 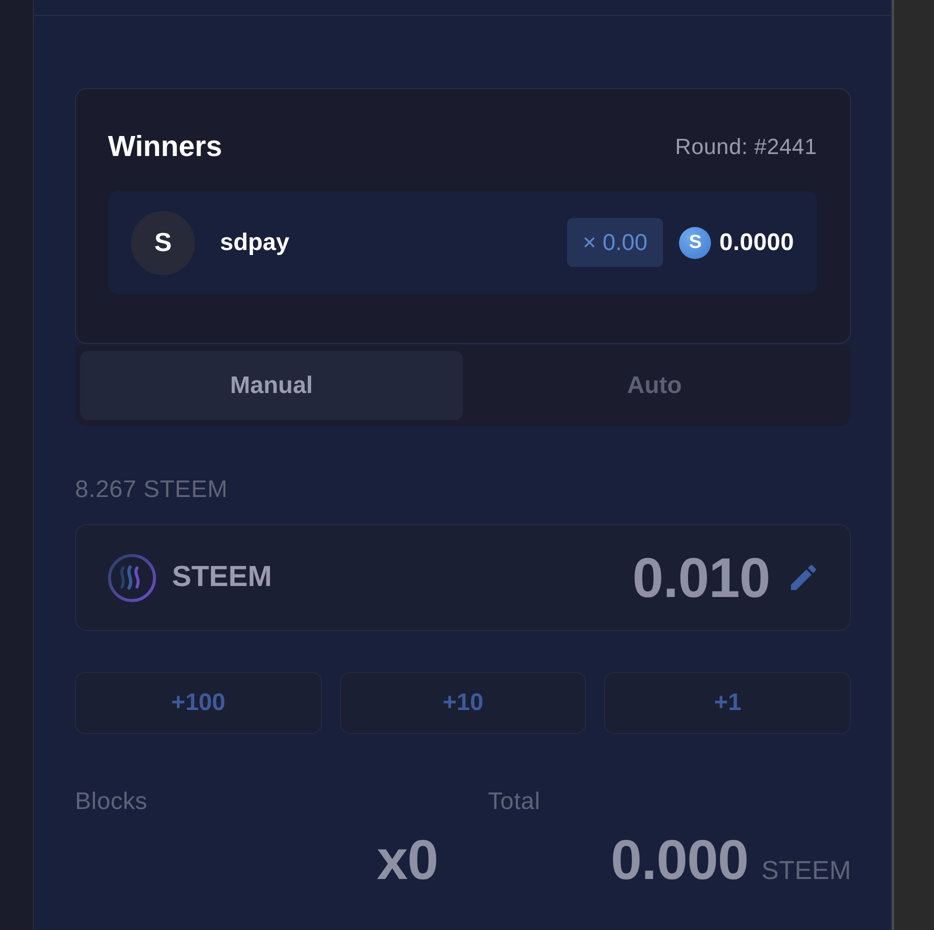 What do you see at coordinates (615, 242) in the screenshot?
I see `multiplier-value: × 0.00` at bounding box center [615, 242].